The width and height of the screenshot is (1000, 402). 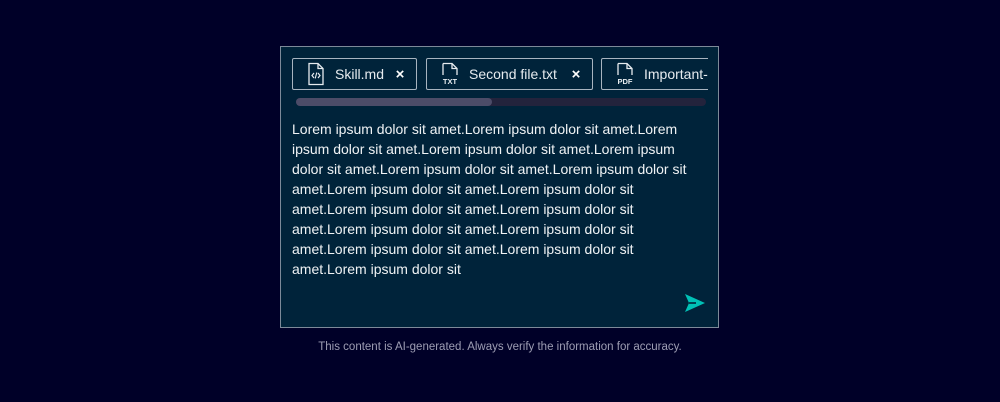 What do you see at coordinates (695, 303) in the screenshot?
I see `send-icon` at bounding box center [695, 303].